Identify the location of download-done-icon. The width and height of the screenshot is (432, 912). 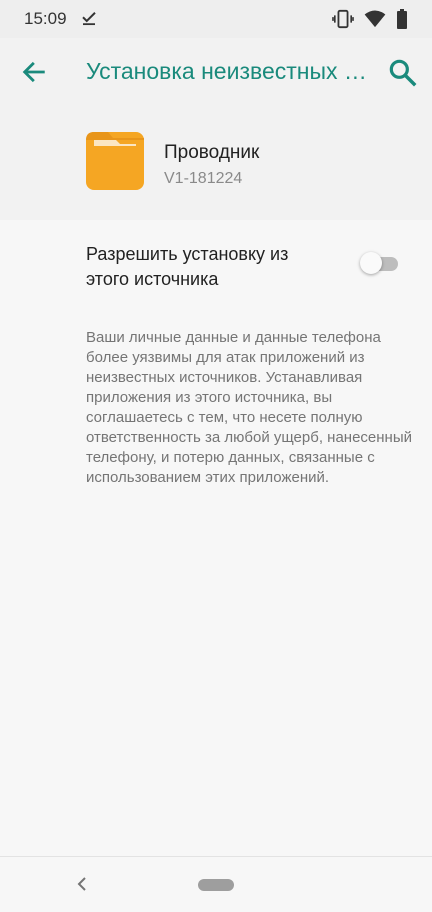
(89, 19).